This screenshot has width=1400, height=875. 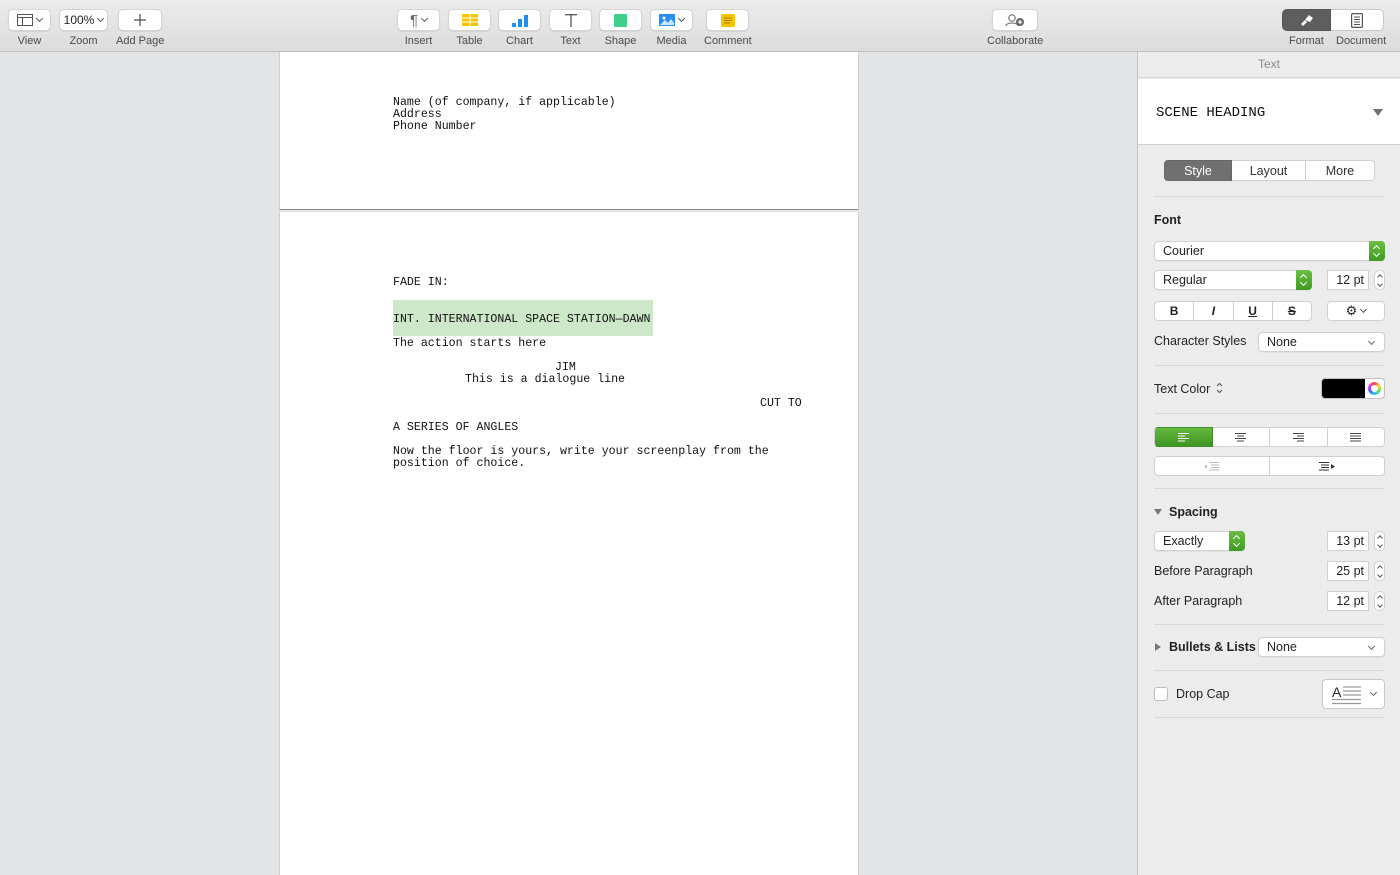 I want to click on tab-more: More, so click(x=1340, y=170).